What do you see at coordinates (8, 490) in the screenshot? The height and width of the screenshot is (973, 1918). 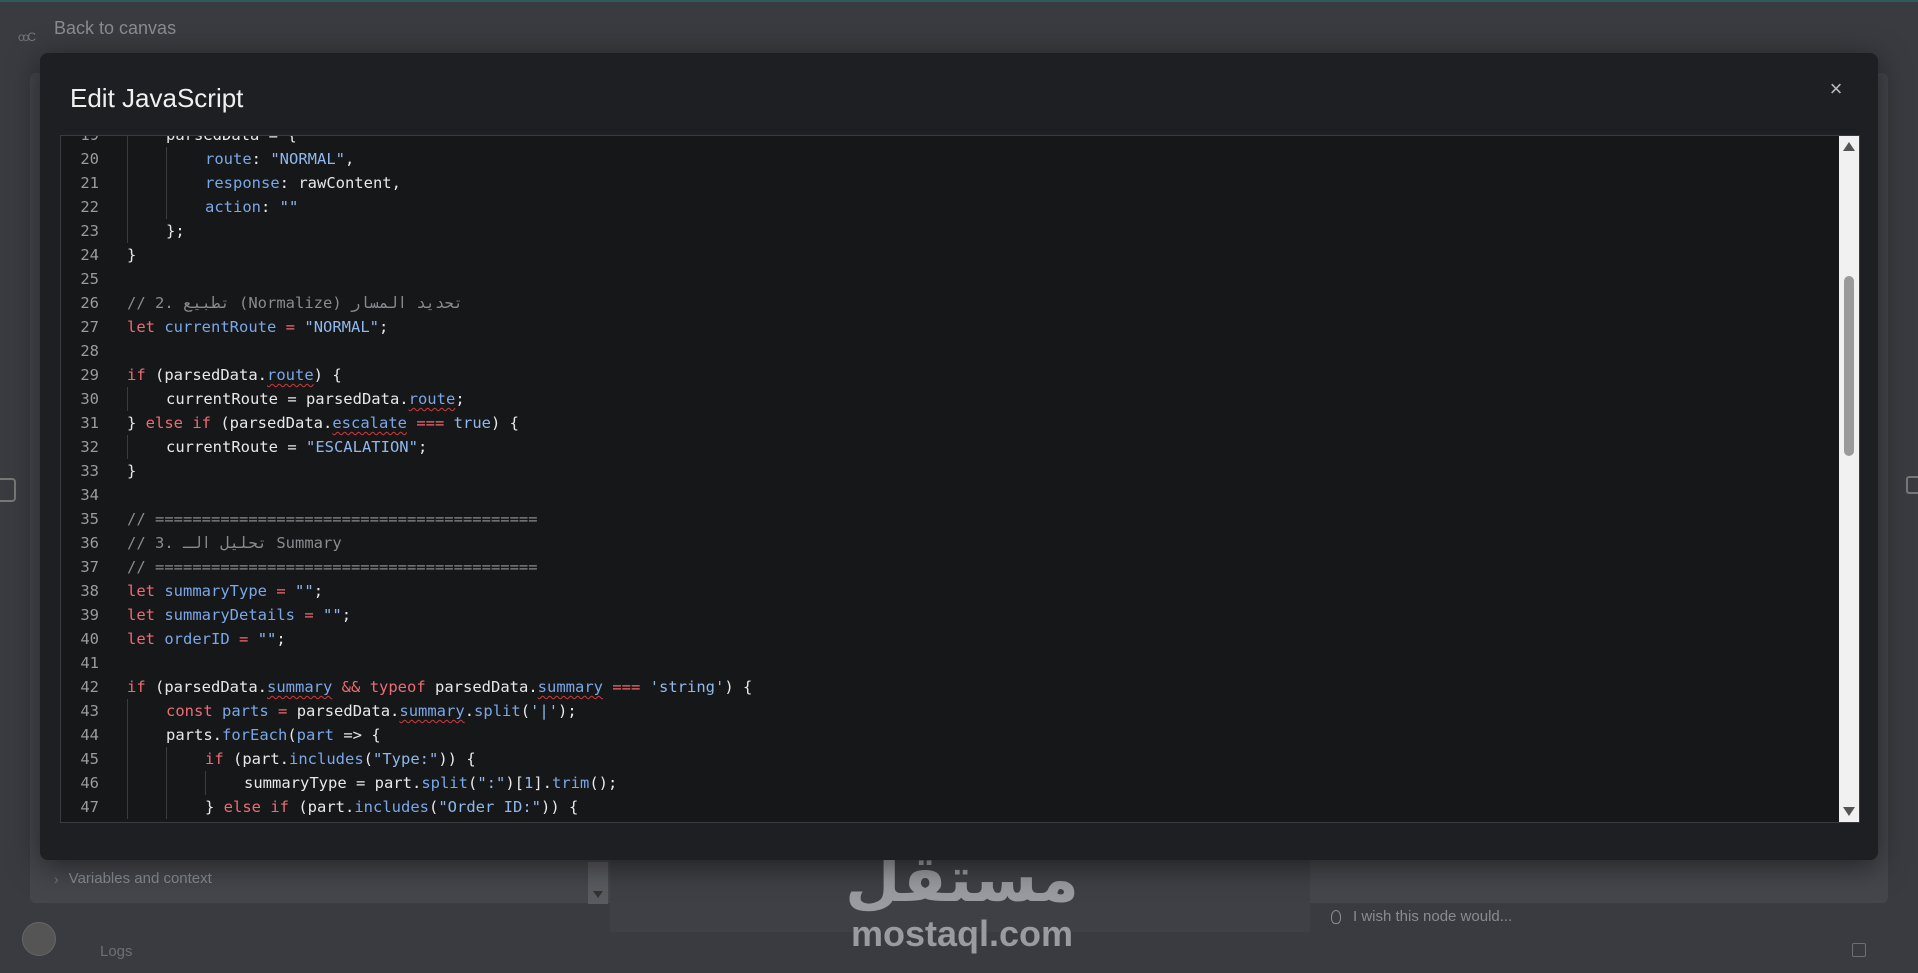 I see `input-handle-icon` at bounding box center [8, 490].